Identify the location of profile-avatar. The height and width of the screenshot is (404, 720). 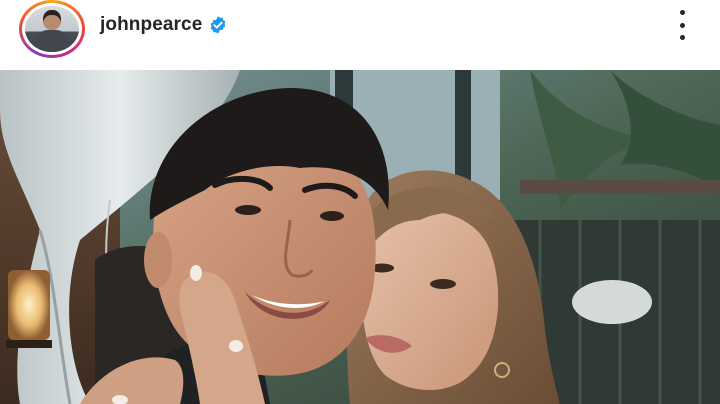
(52, 29).